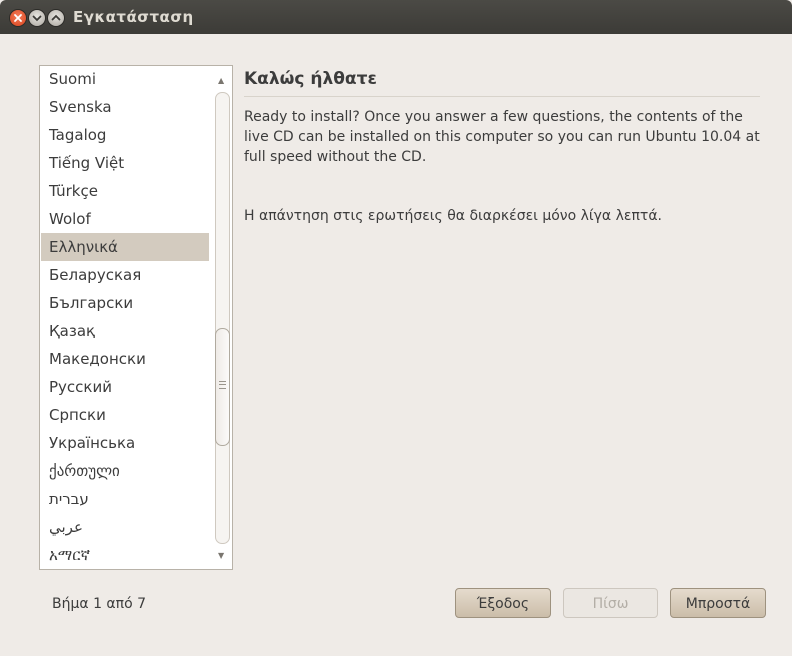 This screenshot has height=656, width=792. Describe the element at coordinates (718, 603) in the screenshot. I see `forward-button: Μπροστά` at that location.